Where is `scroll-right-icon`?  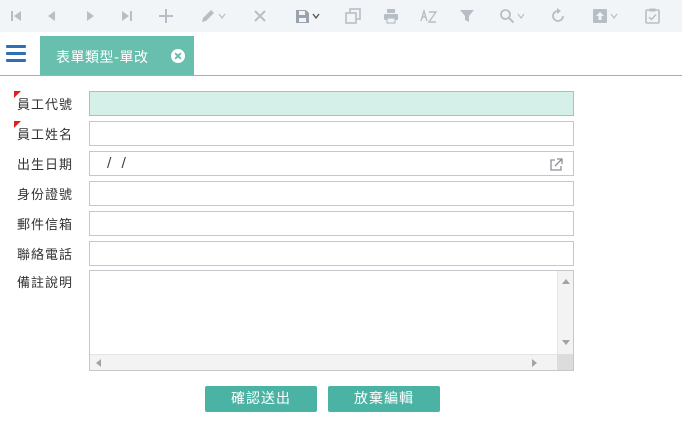
scroll-right-icon is located at coordinates (534, 363).